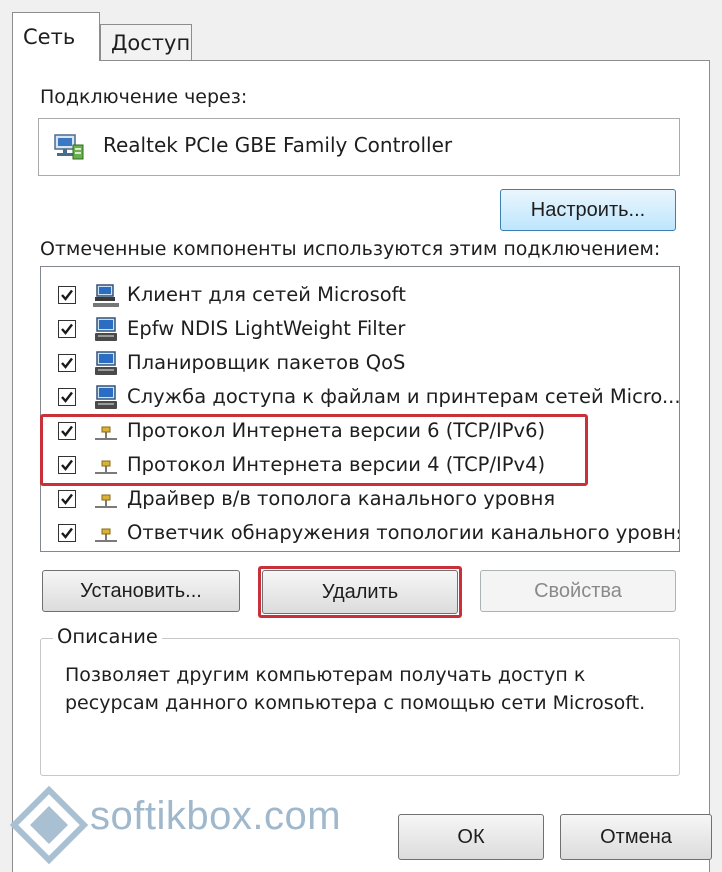 This screenshot has height=872, width=722. Describe the element at coordinates (69, 147) in the screenshot. I see `network-adapter-icon` at that location.